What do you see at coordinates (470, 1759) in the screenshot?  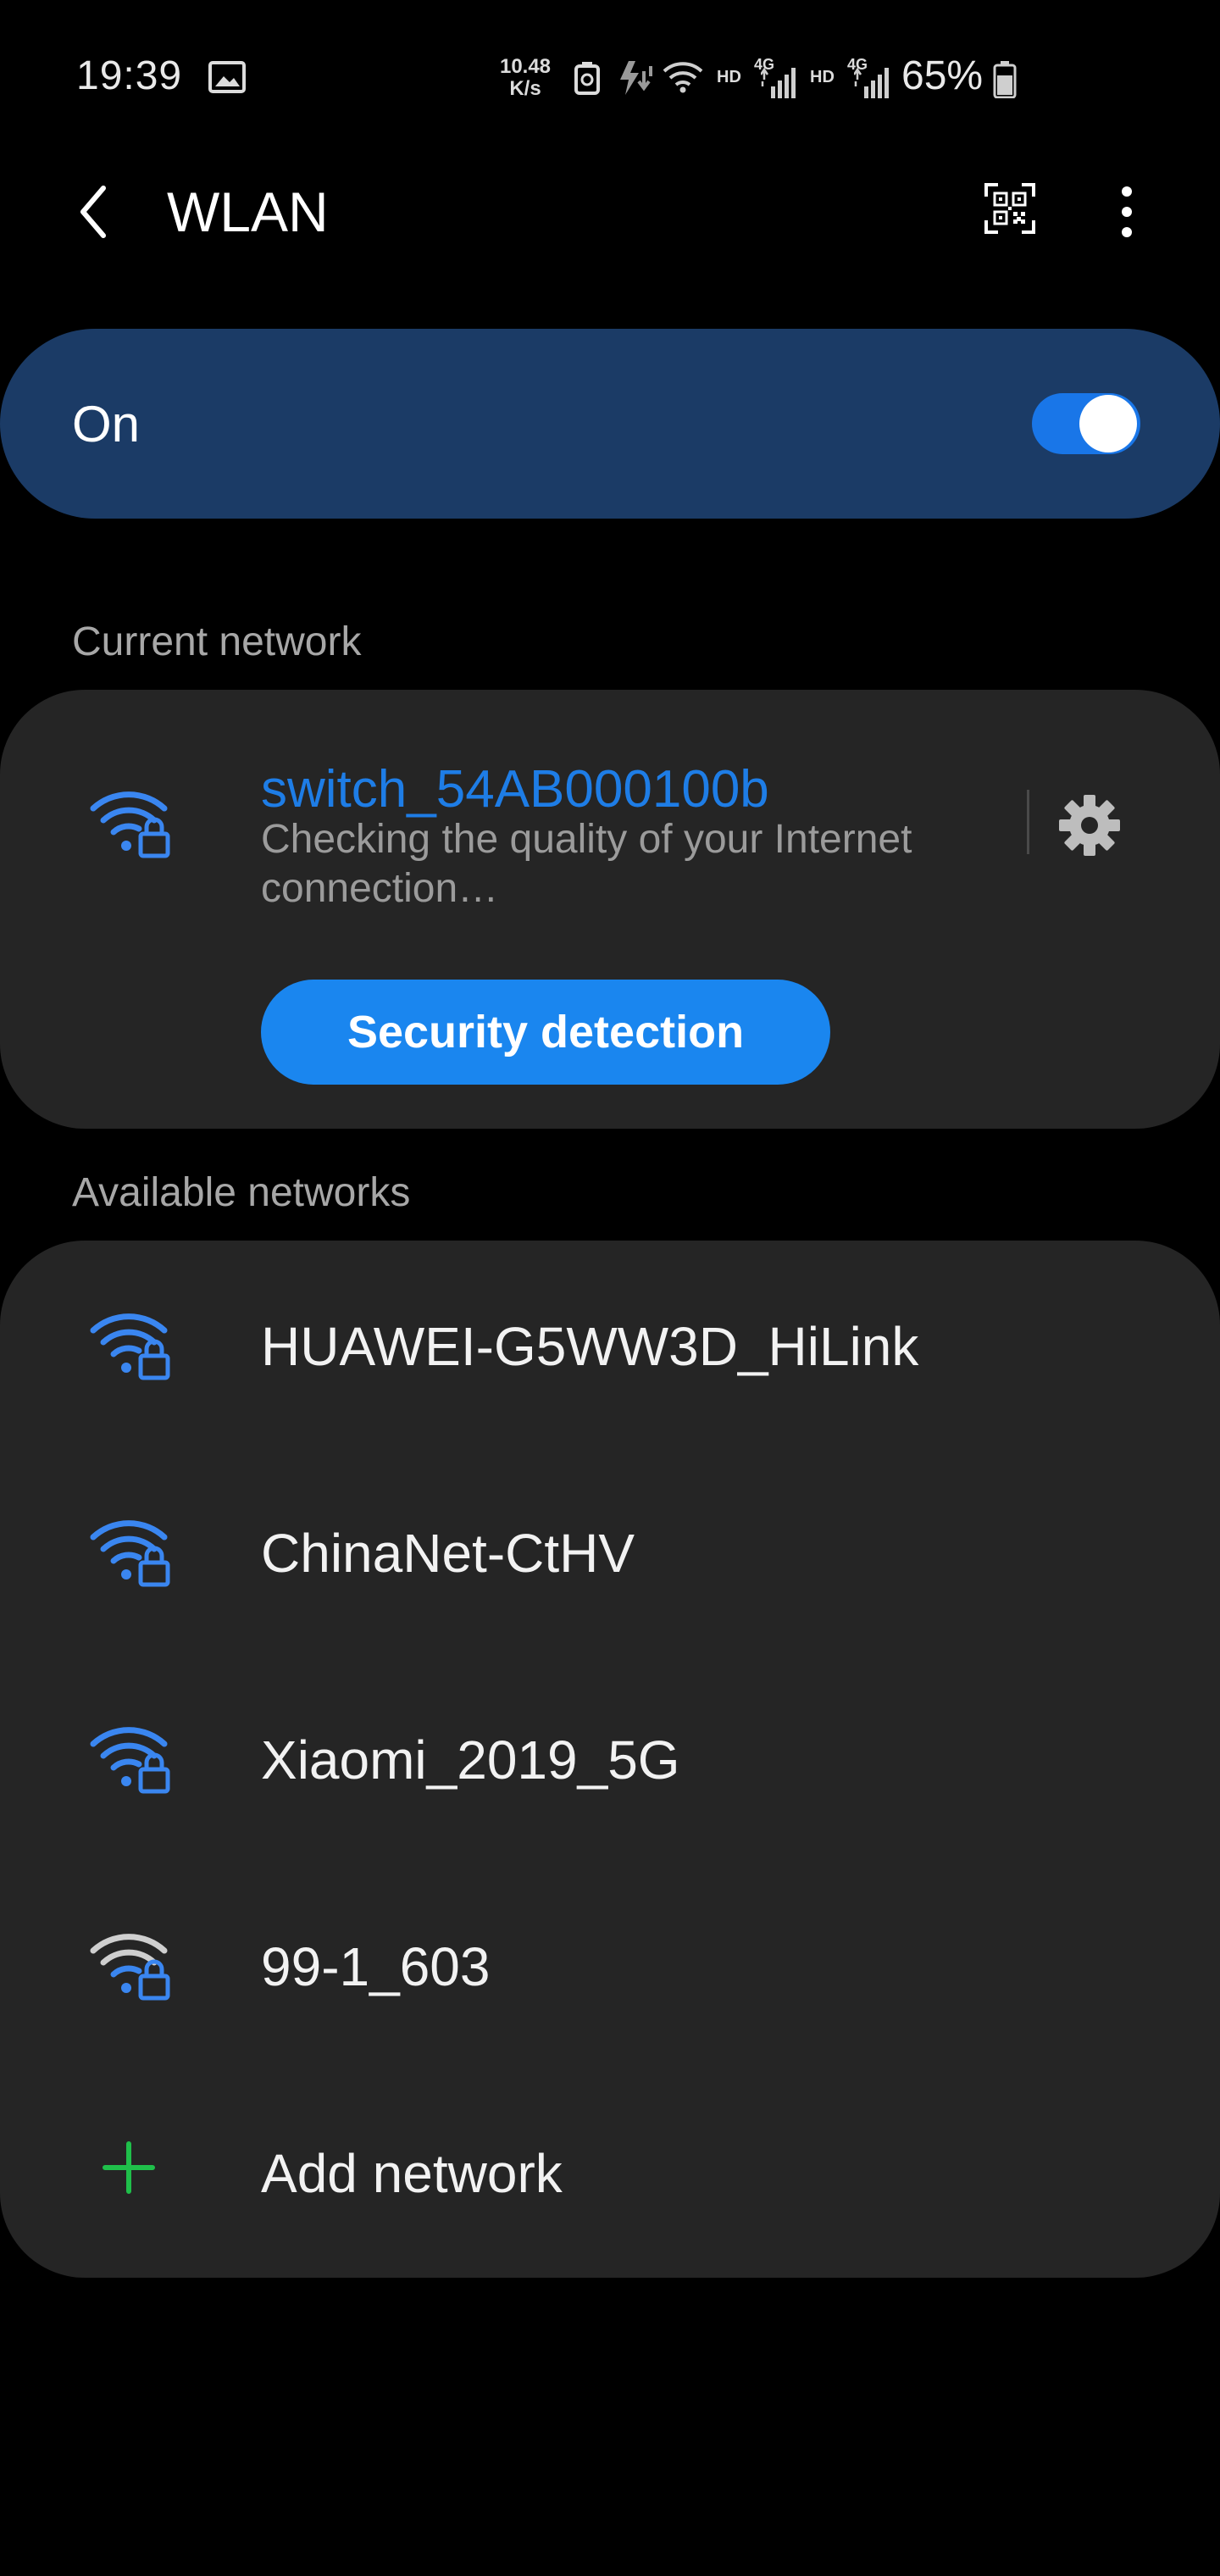 I see `network-ssid: Xiaomi_2019_5G` at bounding box center [470, 1759].